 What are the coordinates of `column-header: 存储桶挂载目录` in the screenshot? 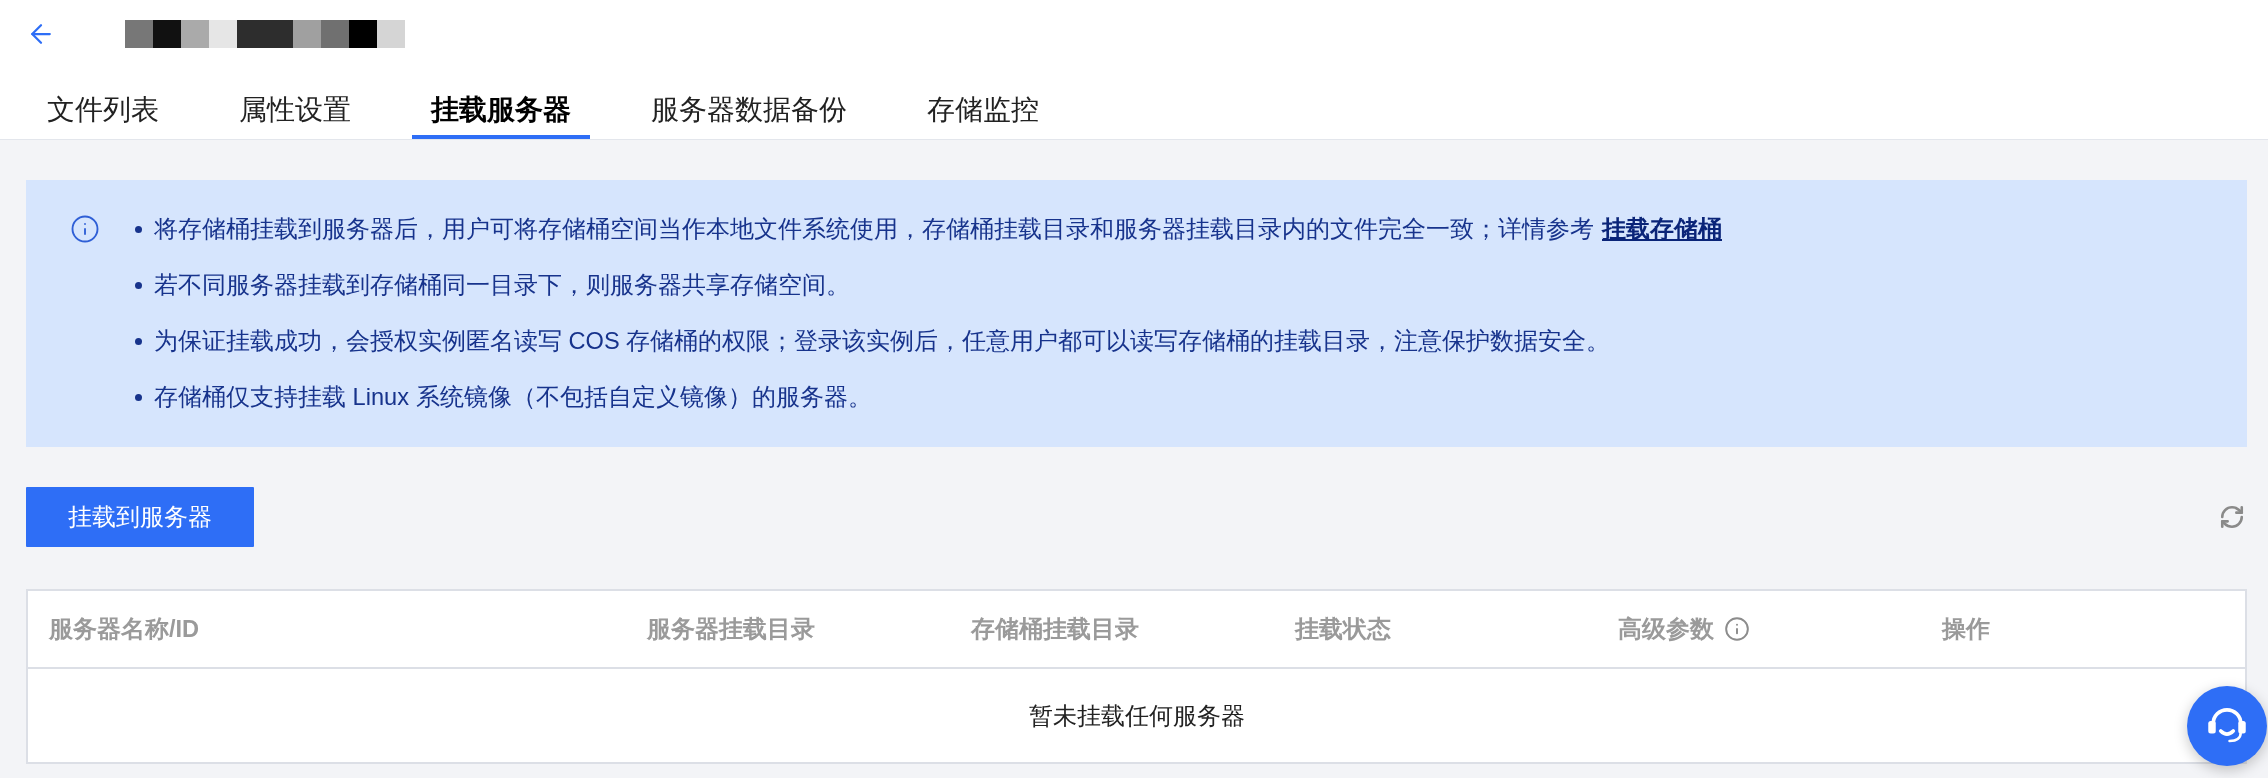 It's located at (1054, 629).